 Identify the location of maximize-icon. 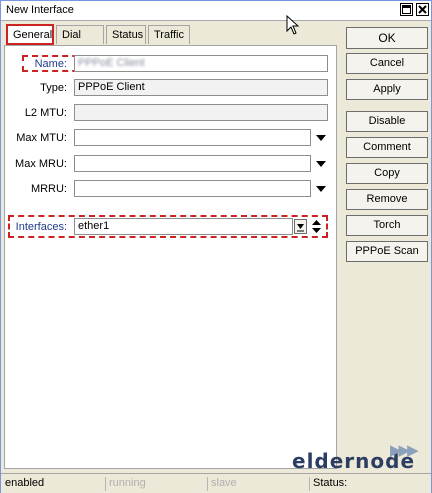
(406, 9).